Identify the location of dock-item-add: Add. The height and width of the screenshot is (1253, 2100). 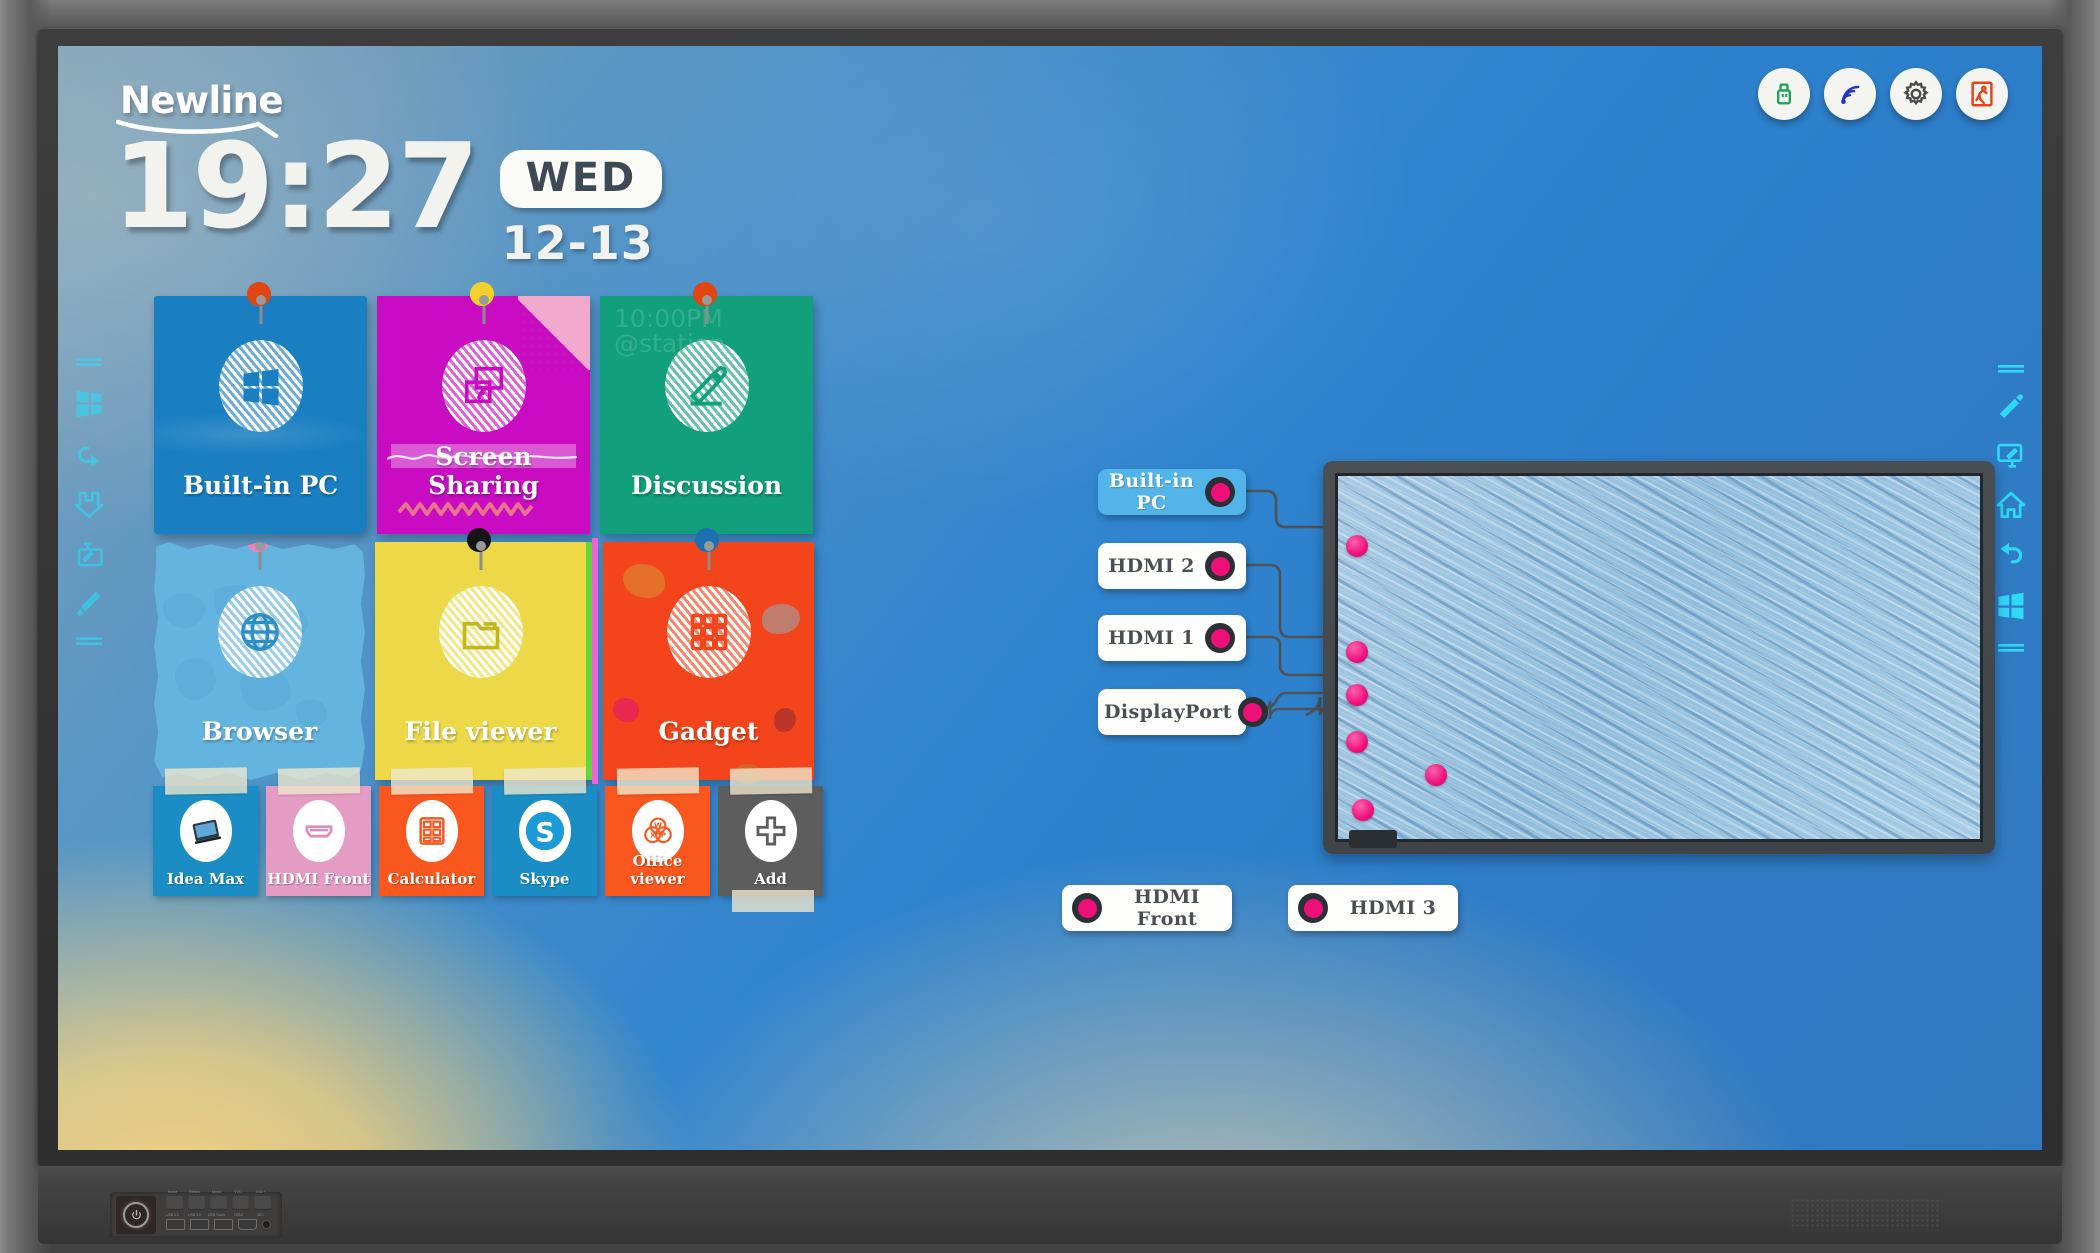
(770, 839).